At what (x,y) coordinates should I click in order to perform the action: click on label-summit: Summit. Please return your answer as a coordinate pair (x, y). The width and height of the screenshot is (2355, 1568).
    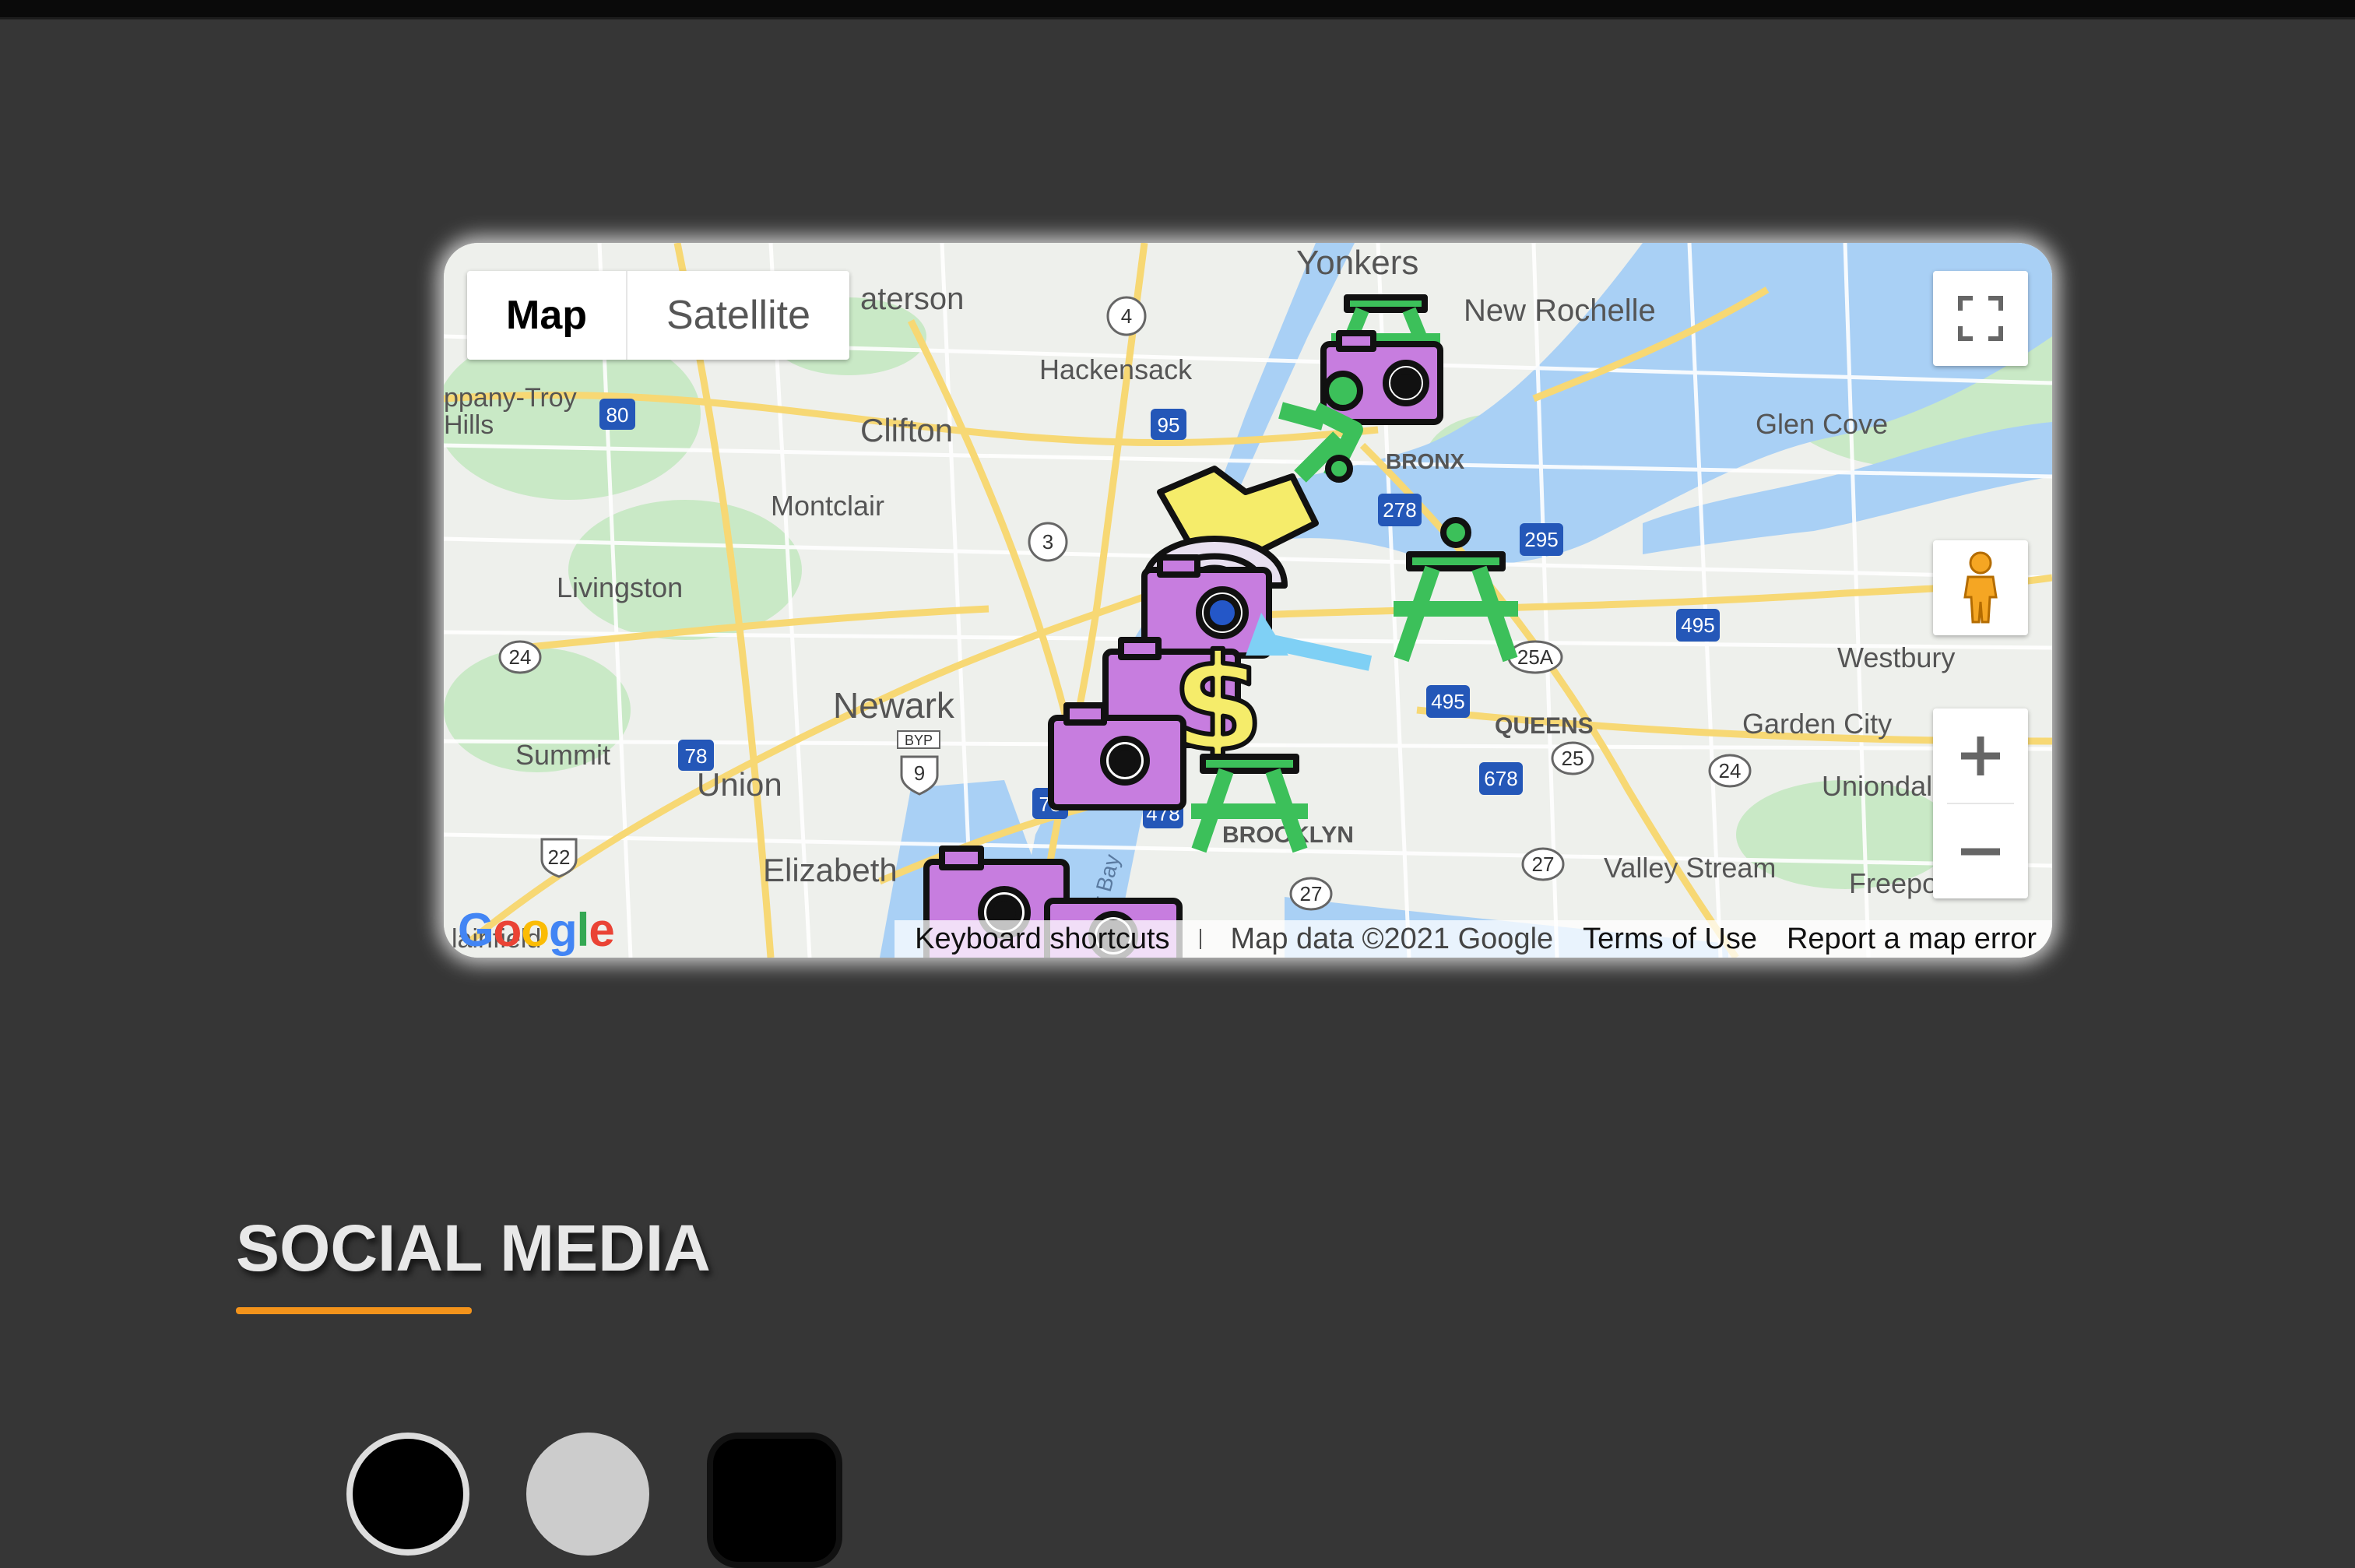
    Looking at the image, I should click on (562, 755).